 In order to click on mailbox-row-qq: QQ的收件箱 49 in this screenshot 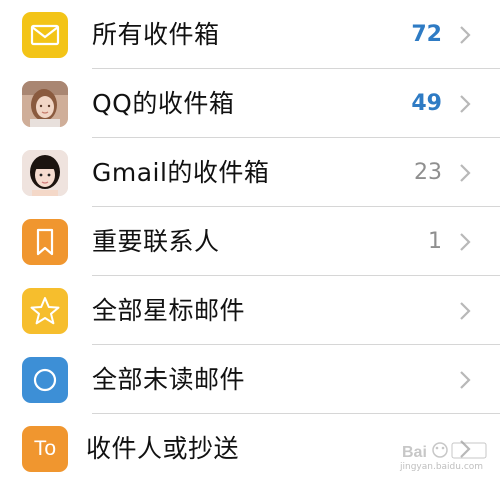, I will do `click(250, 103)`.